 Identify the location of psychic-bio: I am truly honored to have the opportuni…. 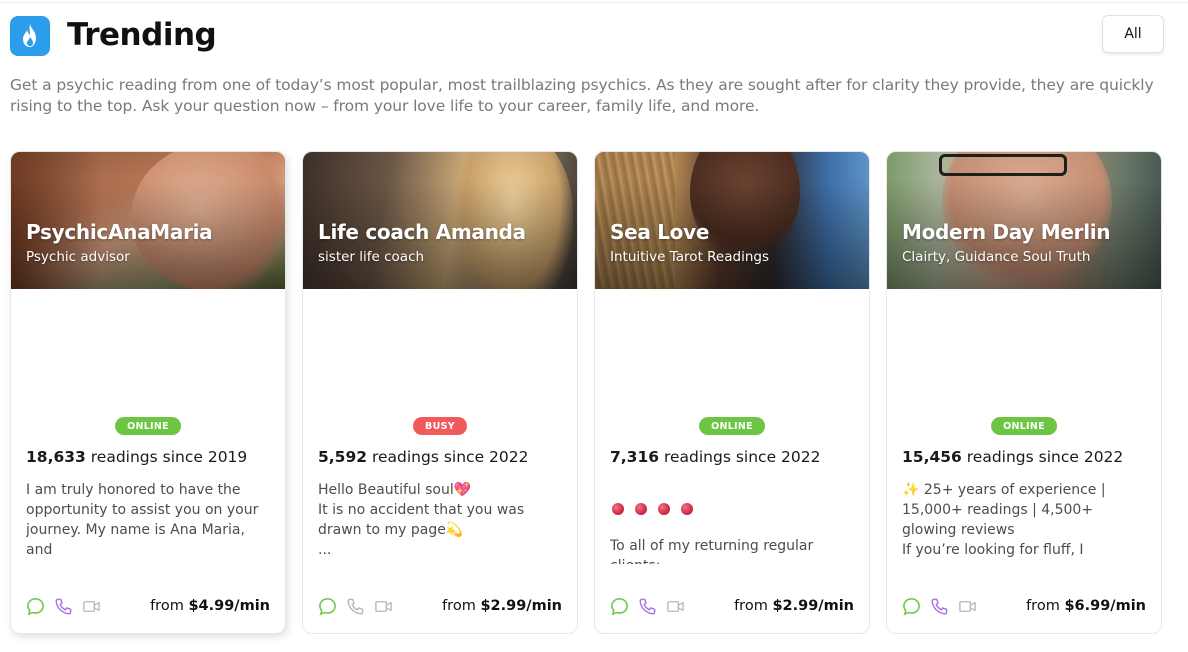
(142, 520).